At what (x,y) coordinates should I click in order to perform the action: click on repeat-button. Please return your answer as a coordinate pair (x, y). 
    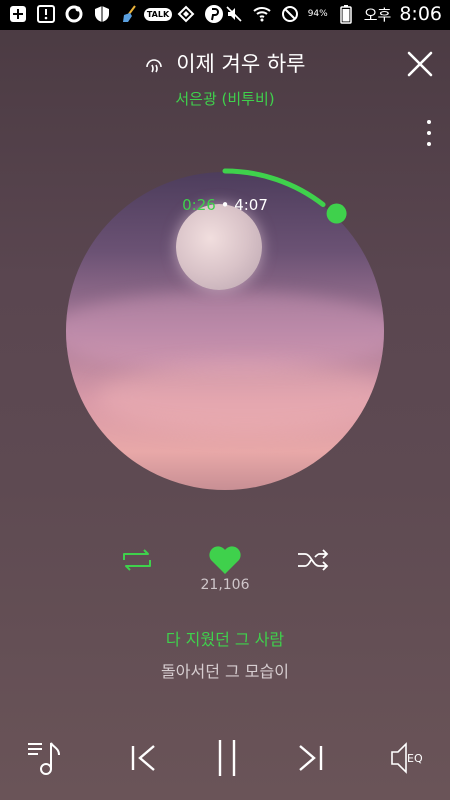
    Looking at the image, I should click on (137, 560).